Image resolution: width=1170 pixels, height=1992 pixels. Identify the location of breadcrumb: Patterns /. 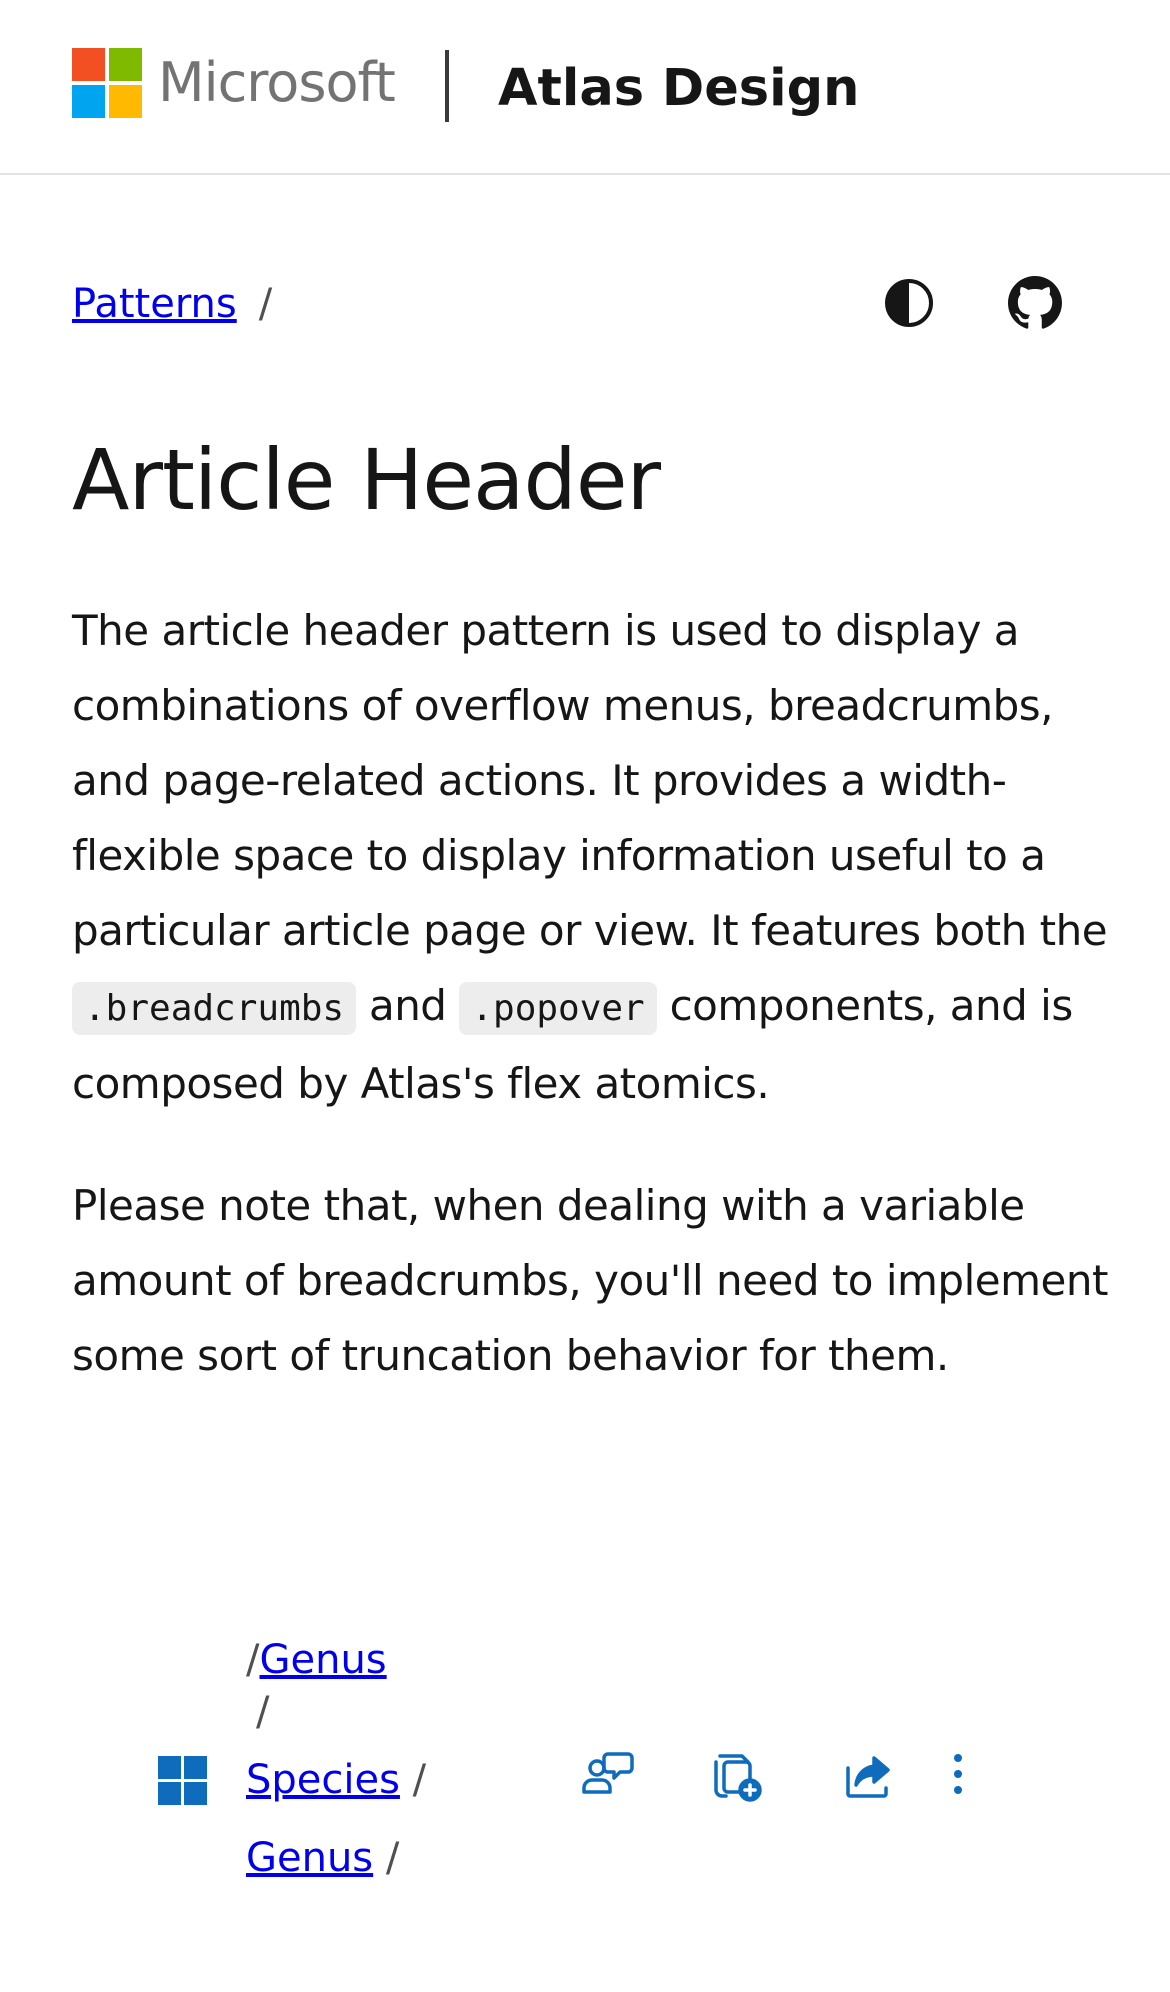
(172, 304).